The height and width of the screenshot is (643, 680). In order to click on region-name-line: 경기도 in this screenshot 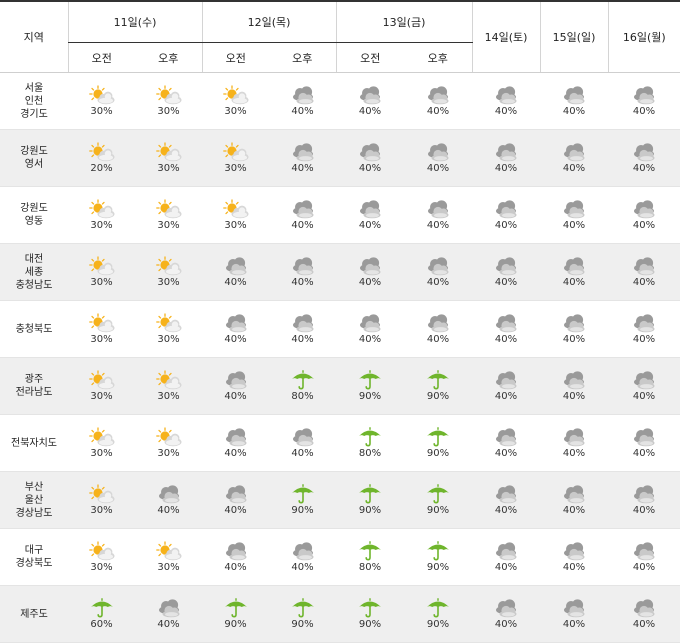, I will do `click(34, 114)`.